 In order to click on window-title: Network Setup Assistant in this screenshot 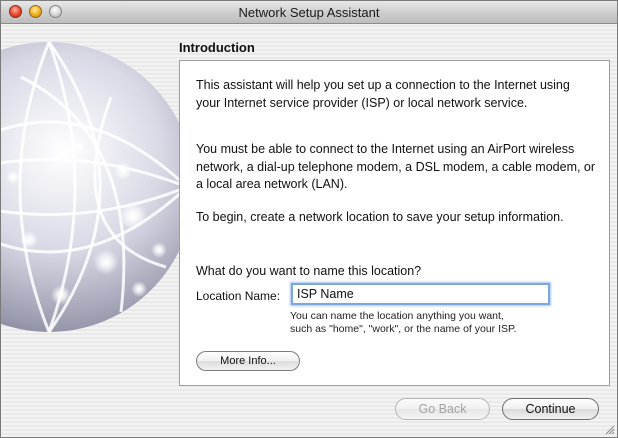, I will do `click(309, 12)`.